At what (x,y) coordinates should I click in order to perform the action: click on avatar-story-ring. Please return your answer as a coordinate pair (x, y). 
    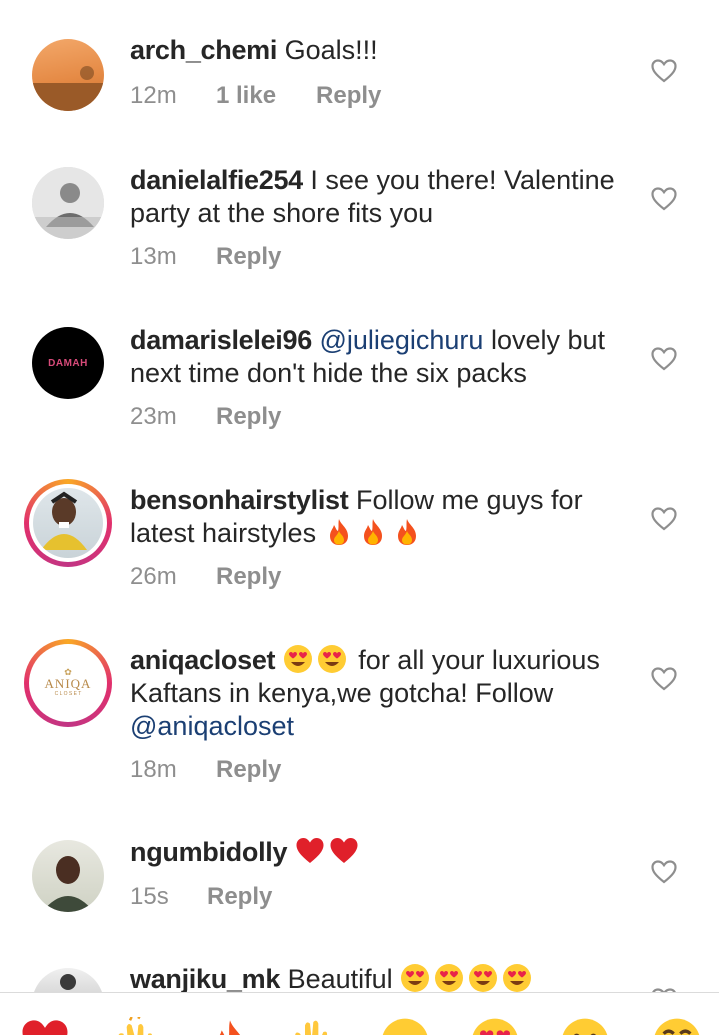
    Looking at the image, I should click on (68, 523).